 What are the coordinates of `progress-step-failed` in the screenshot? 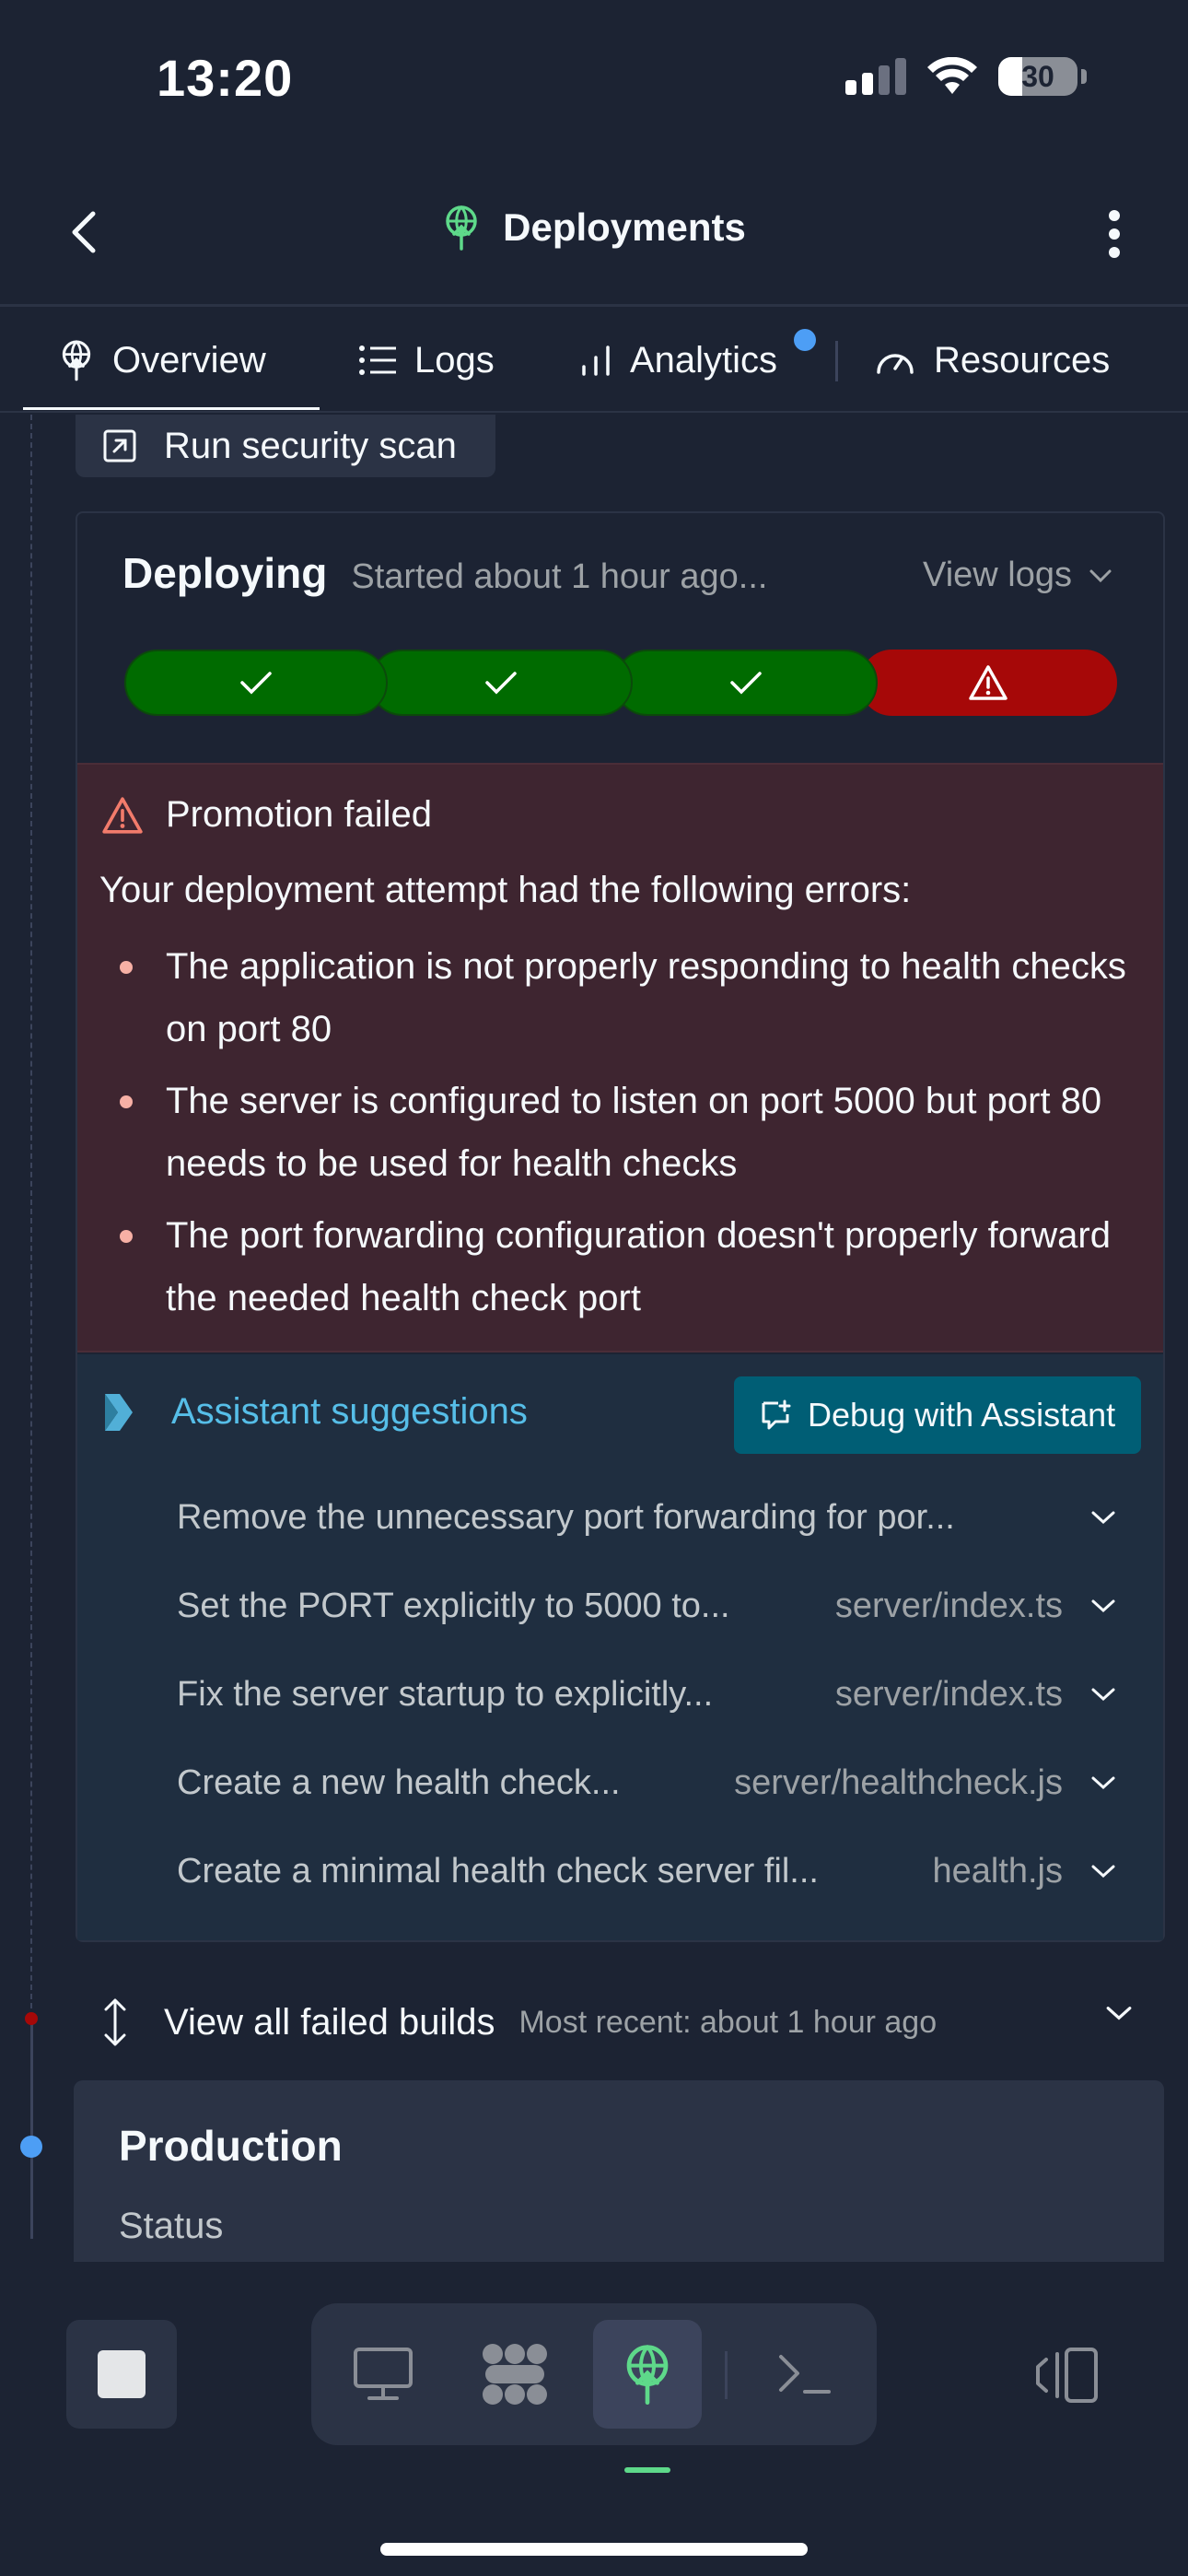 It's located at (988, 683).